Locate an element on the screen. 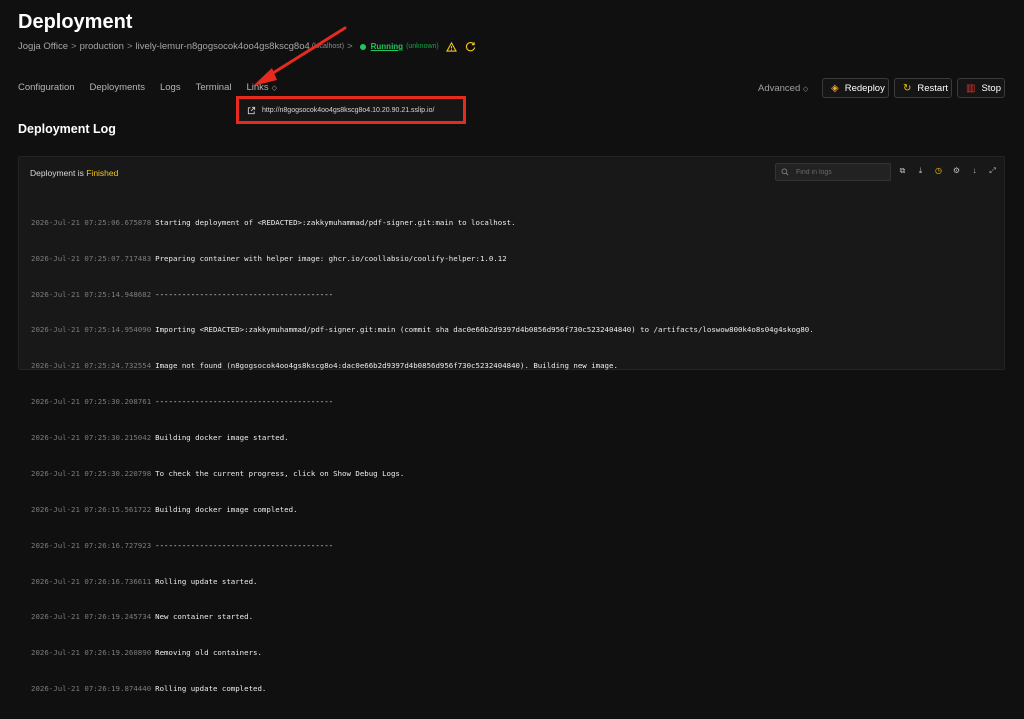 Image resolution: width=1024 pixels, height=719 pixels. annotation-arrow is located at coordinates (300, 56).